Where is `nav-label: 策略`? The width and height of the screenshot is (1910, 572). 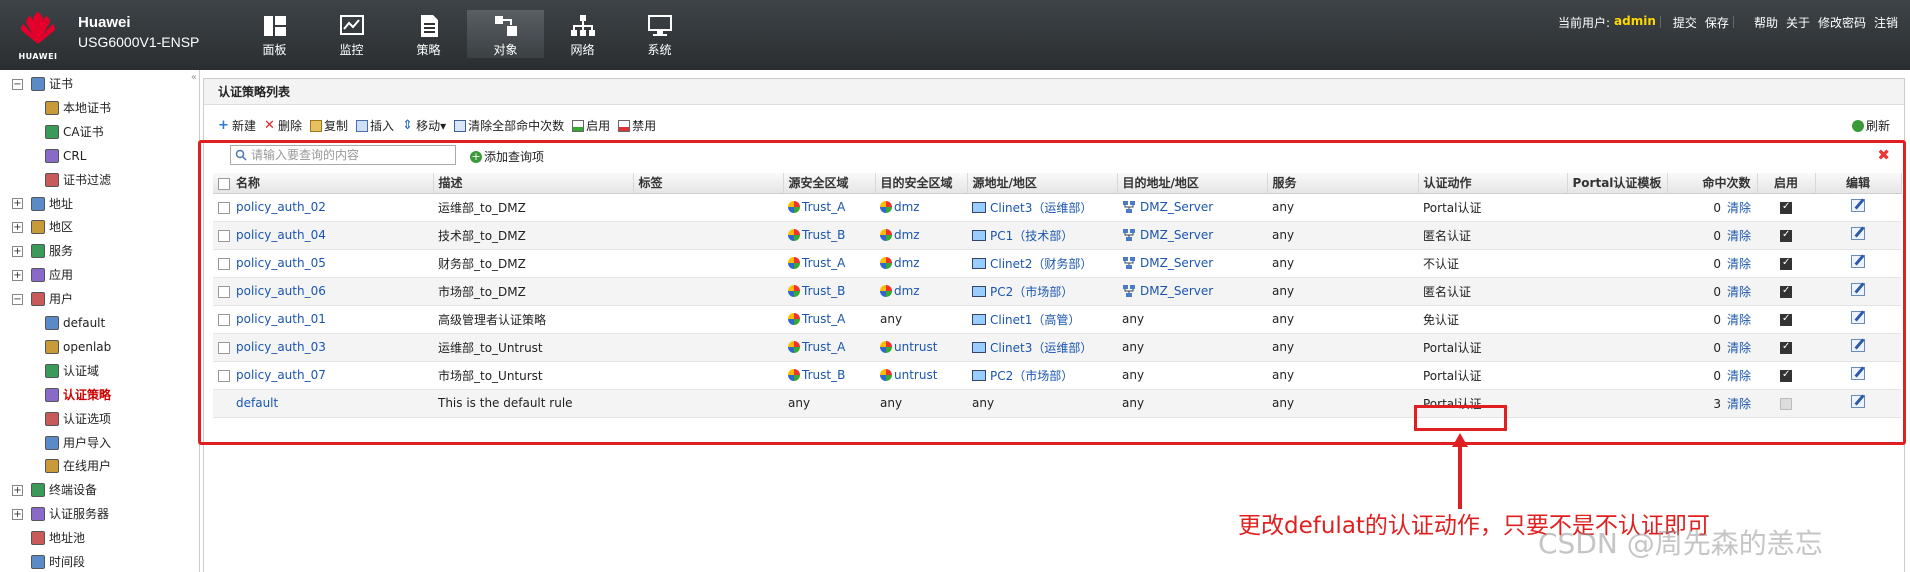 nav-label: 策略 is located at coordinates (428, 50).